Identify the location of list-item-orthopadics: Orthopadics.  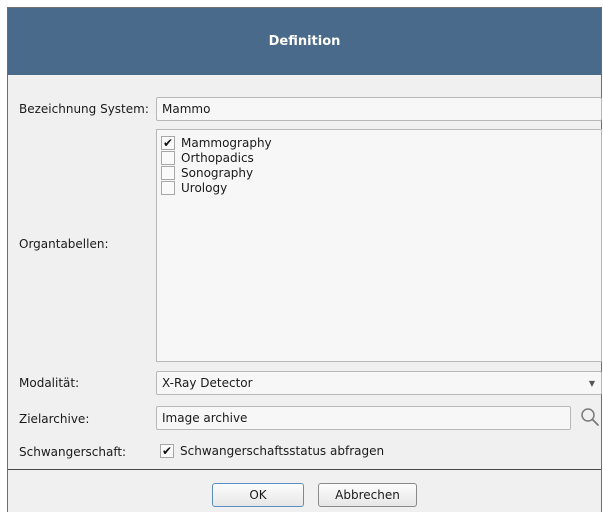
(207, 157).